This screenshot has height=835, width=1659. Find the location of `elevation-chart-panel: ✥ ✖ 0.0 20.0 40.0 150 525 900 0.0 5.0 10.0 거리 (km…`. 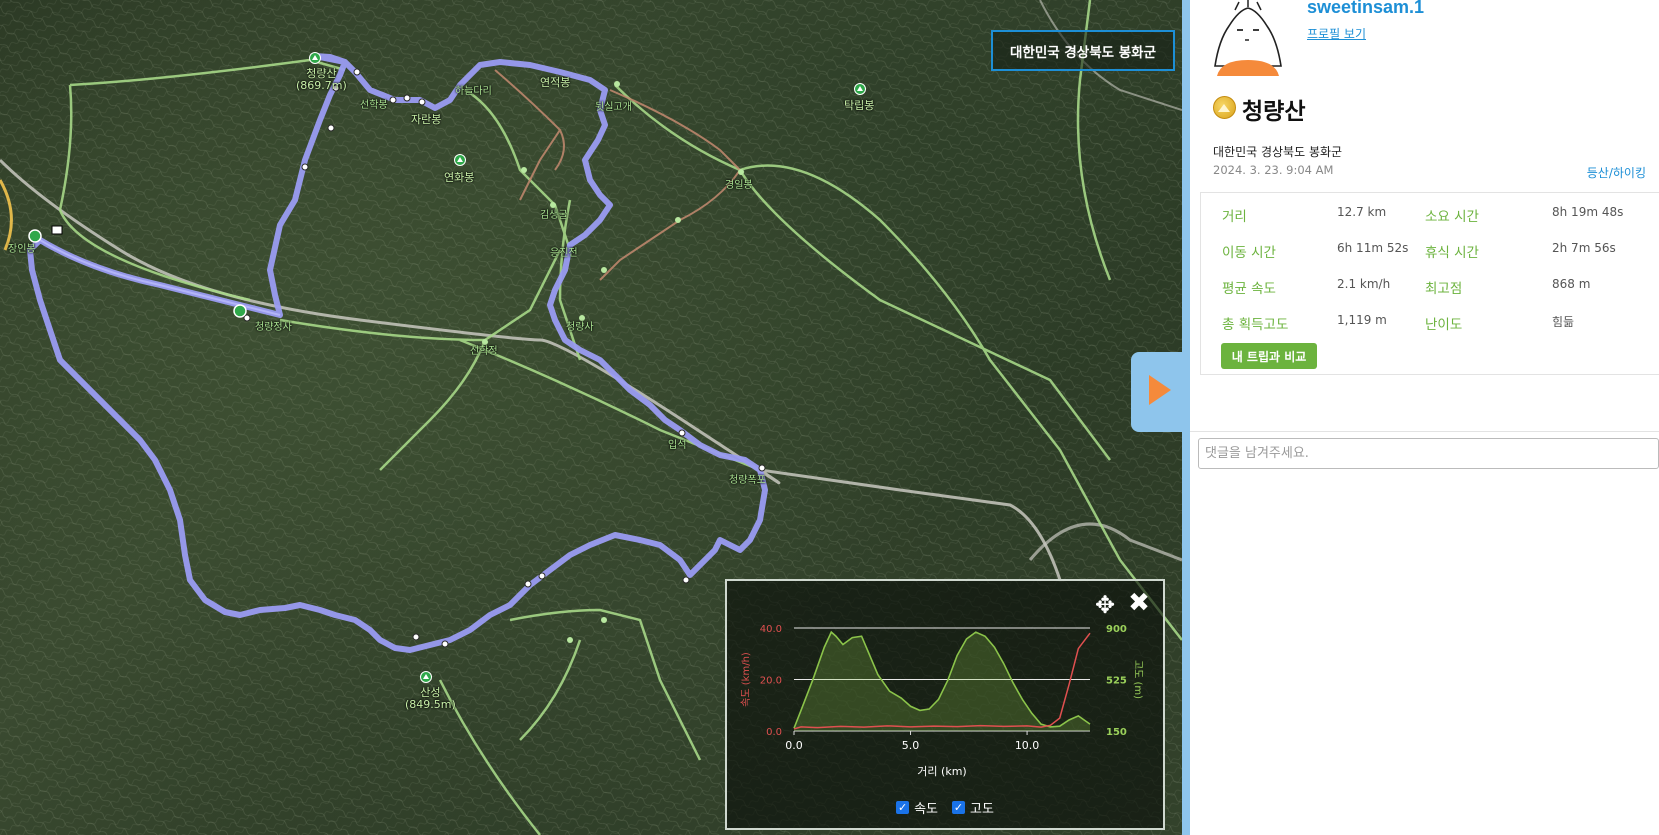

elevation-chart-panel: ✥ ✖ 0.0 20.0 40.0 150 525 900 0.0 5.0 10.0 거리 (km… is located at coordinates (945, 704).